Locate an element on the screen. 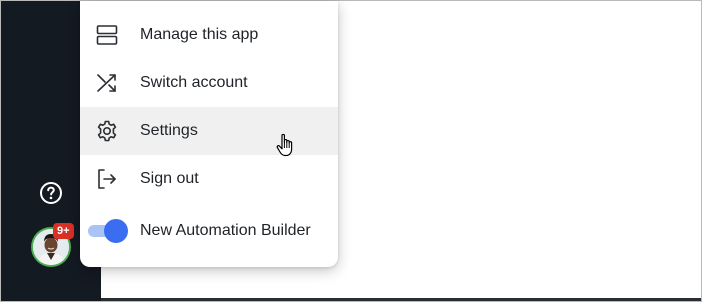 The image size is (702, 302). menu-item-switch-account: Switch account is located at coordinates (209, 83).